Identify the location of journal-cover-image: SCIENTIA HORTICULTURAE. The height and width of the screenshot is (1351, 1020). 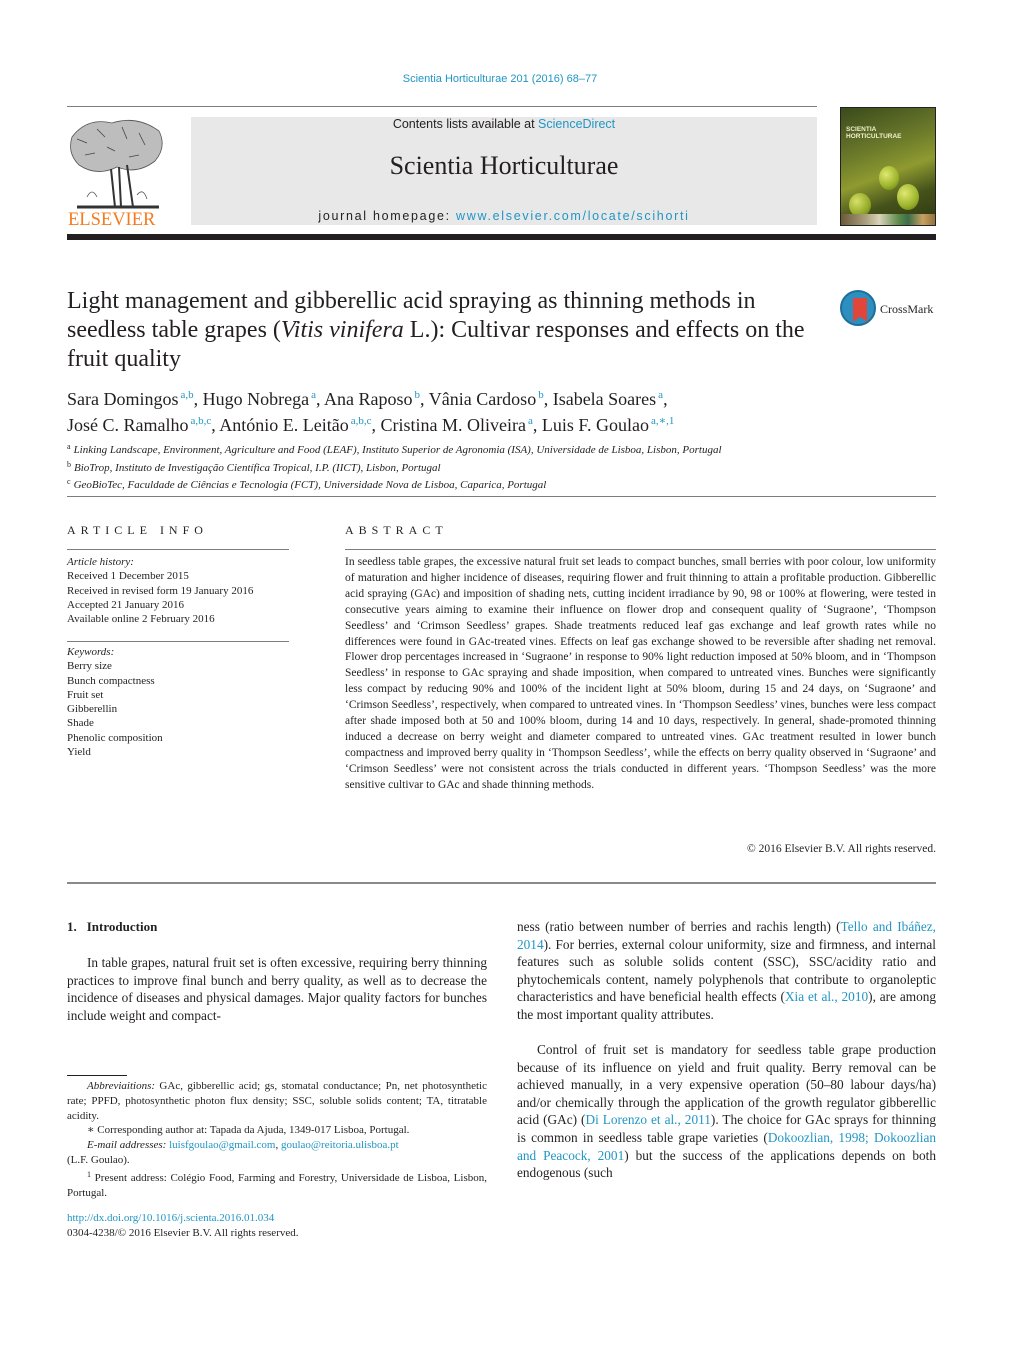
(888, 166).